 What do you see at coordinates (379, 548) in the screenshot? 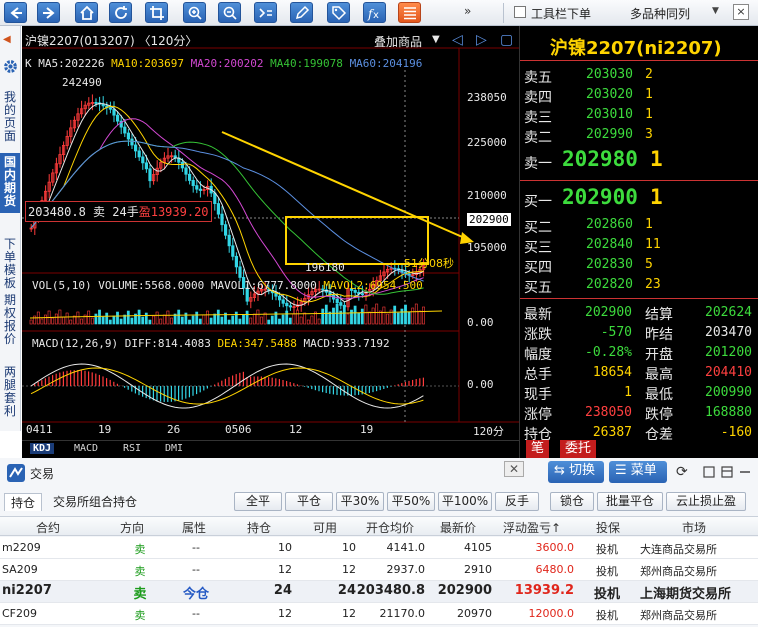
I see `table-row: m2209 卖 -- 10 10 4141.0 4105 3600.0 投机 大连商品交易所` at bounding box center [379, 548].